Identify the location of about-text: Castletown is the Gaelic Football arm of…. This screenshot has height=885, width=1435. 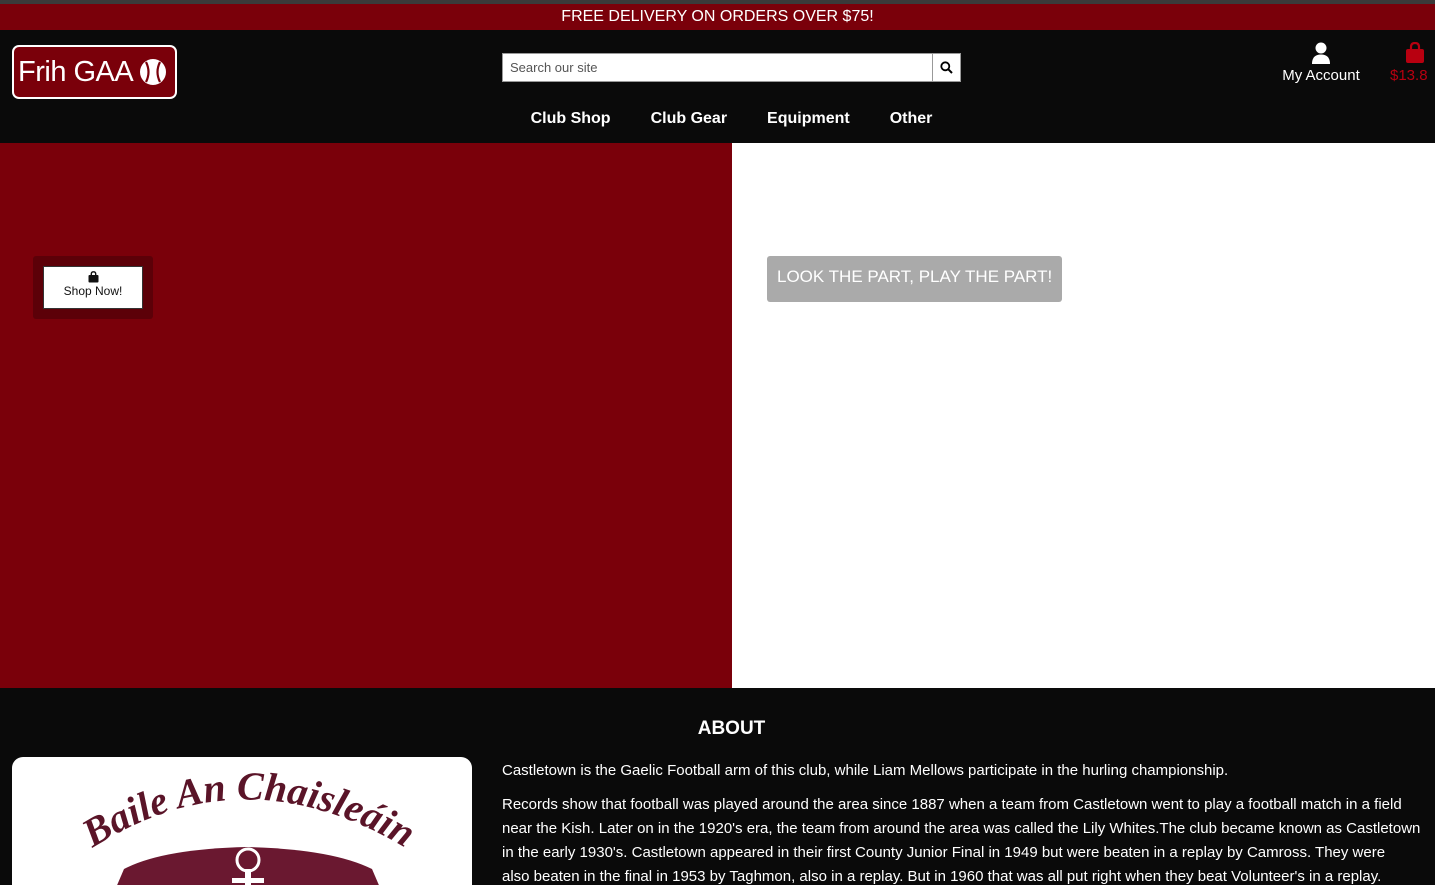
(968, 822).